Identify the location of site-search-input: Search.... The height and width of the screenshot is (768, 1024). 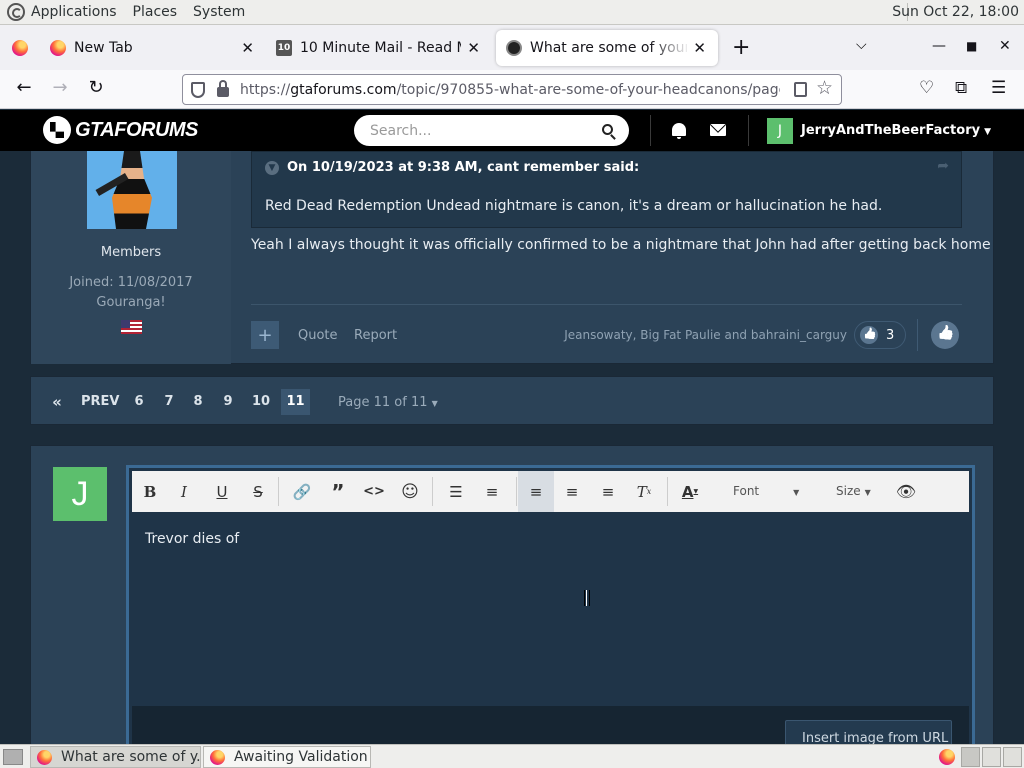
(491, 130).